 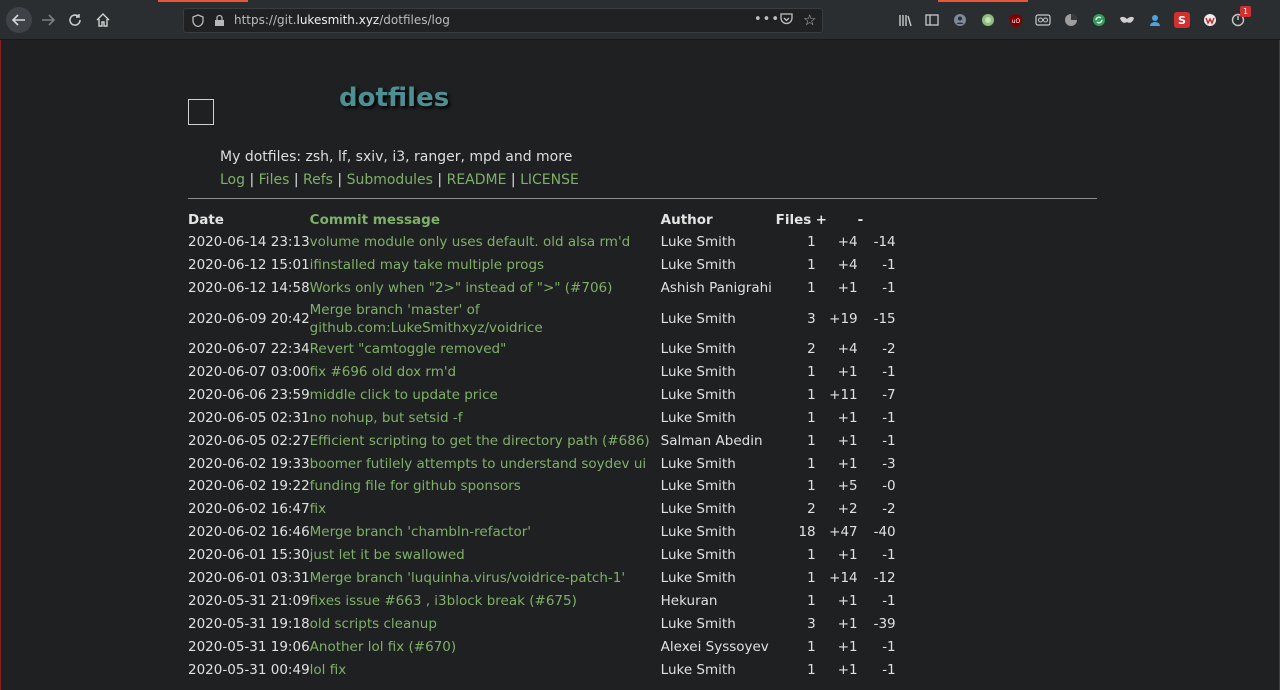 I want to click on commit-date: 2020-05-31 19:18, so click(x=249, y=623).